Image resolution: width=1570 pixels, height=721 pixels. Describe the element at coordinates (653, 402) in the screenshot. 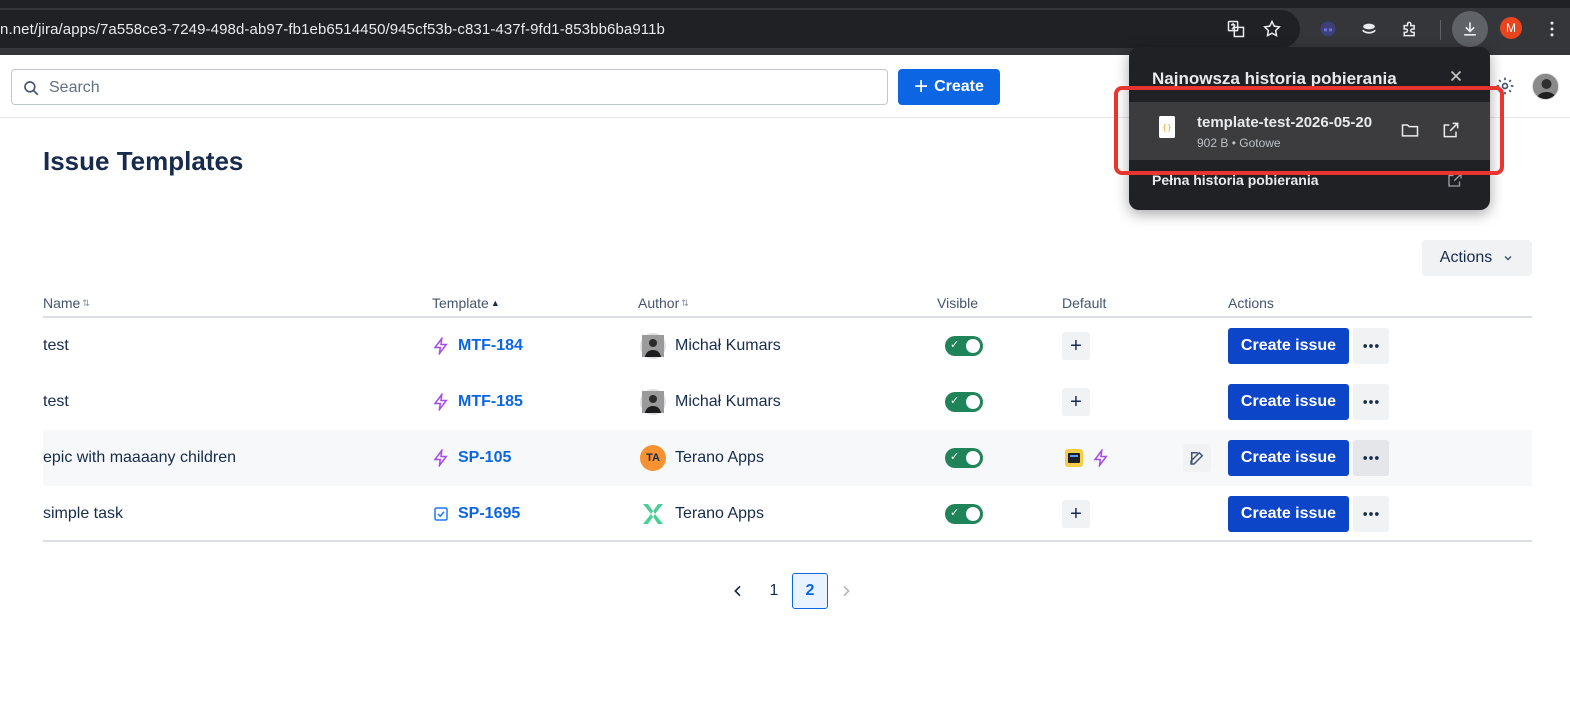

I see `author-avatar` at that location.